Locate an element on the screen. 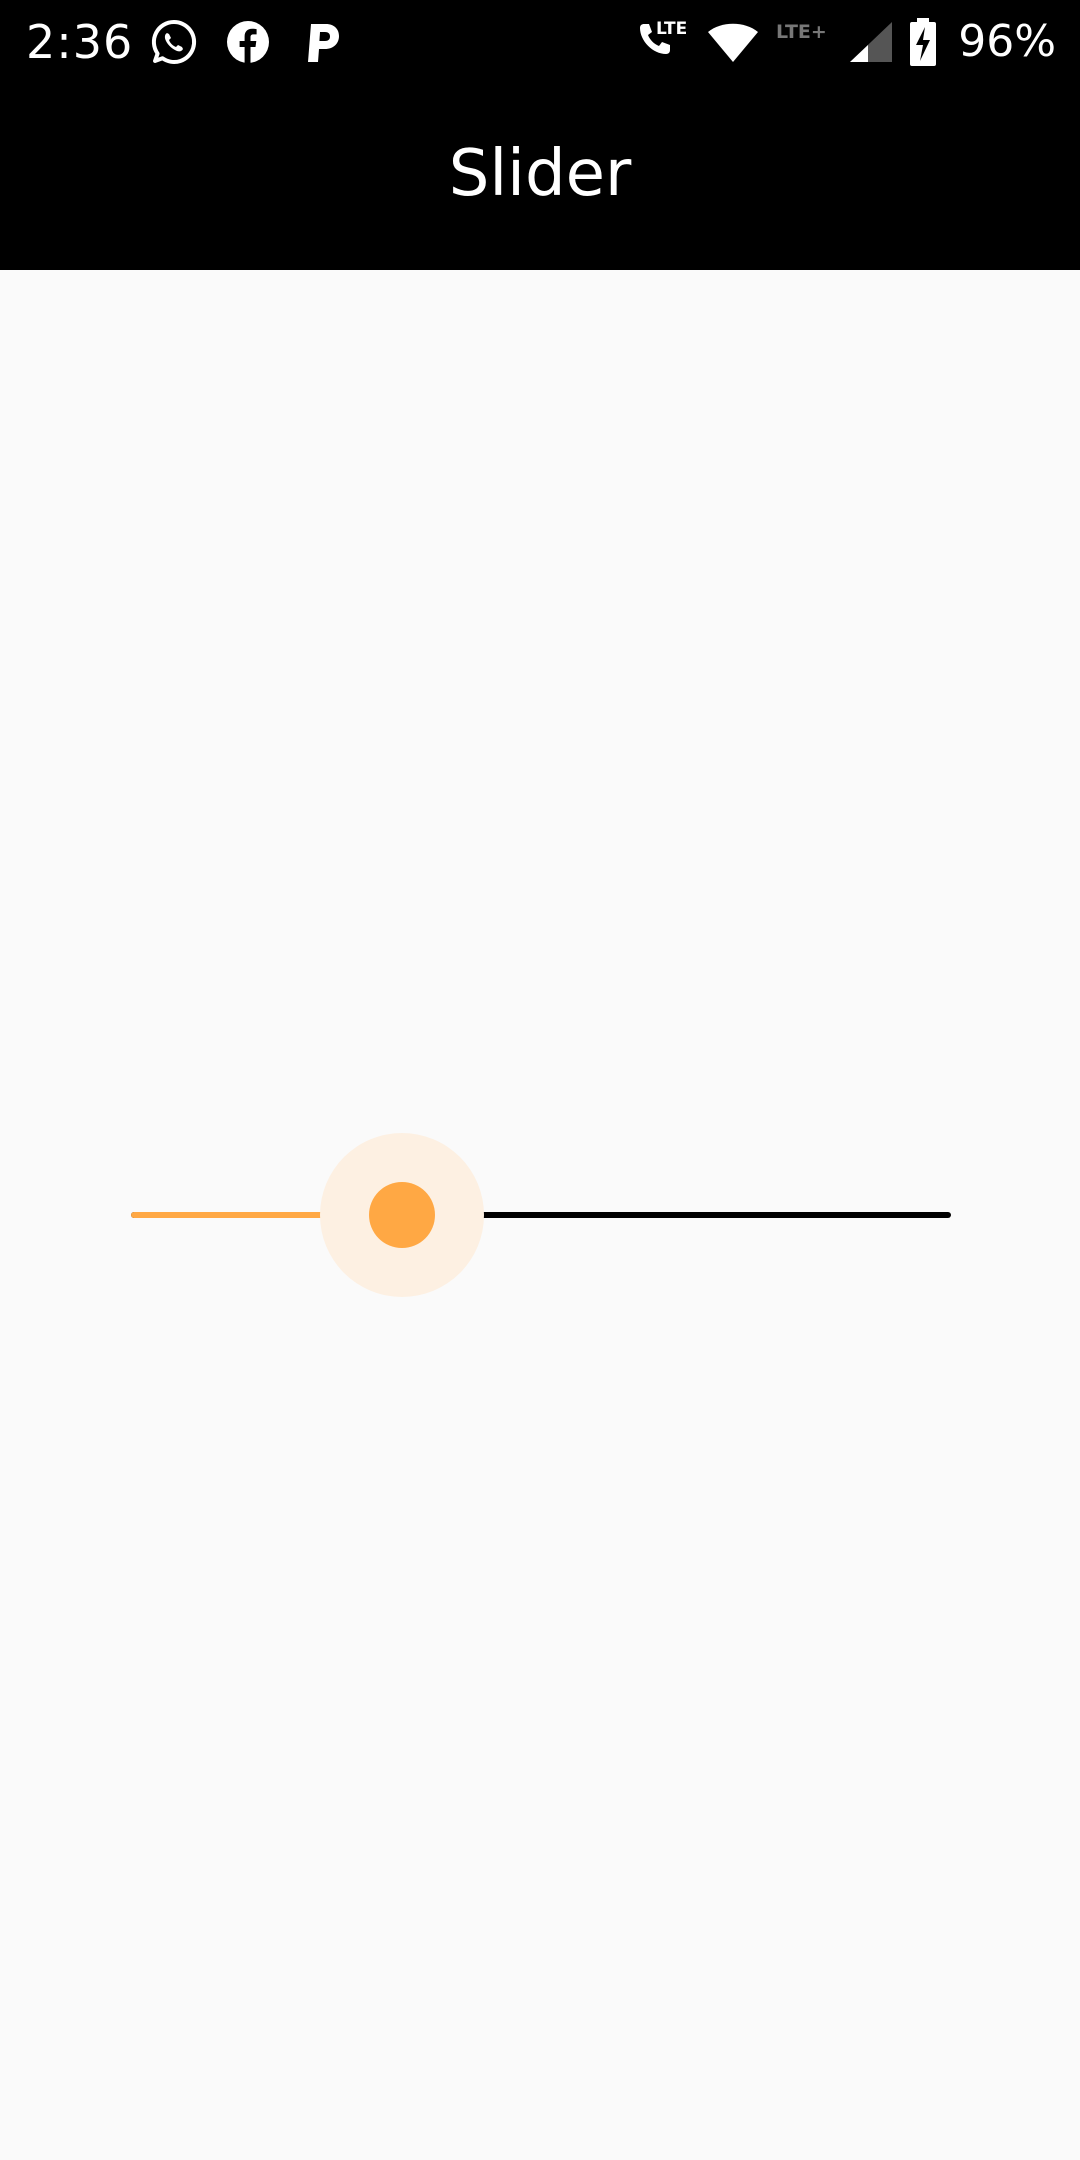  slider is located at coordinates (541, 1215).